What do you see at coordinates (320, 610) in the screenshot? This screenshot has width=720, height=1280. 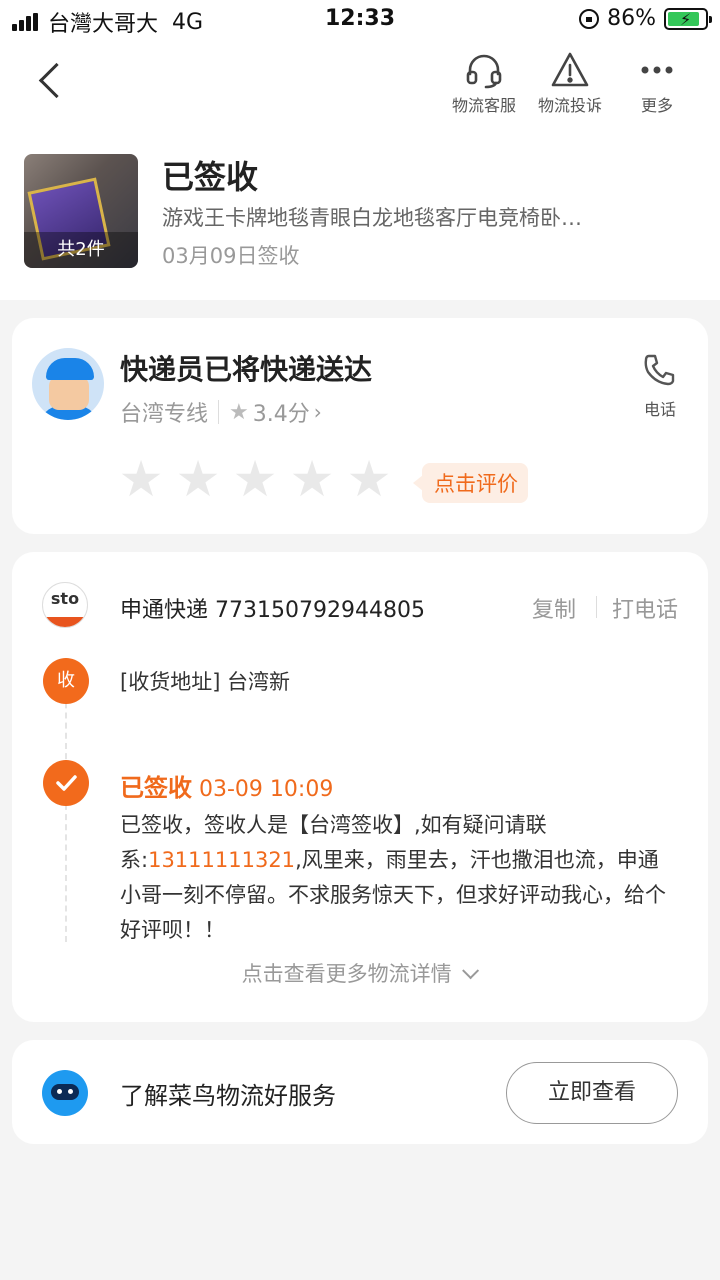 I see `tracking-number: 773150792944805` at bounding box center [320, 610].